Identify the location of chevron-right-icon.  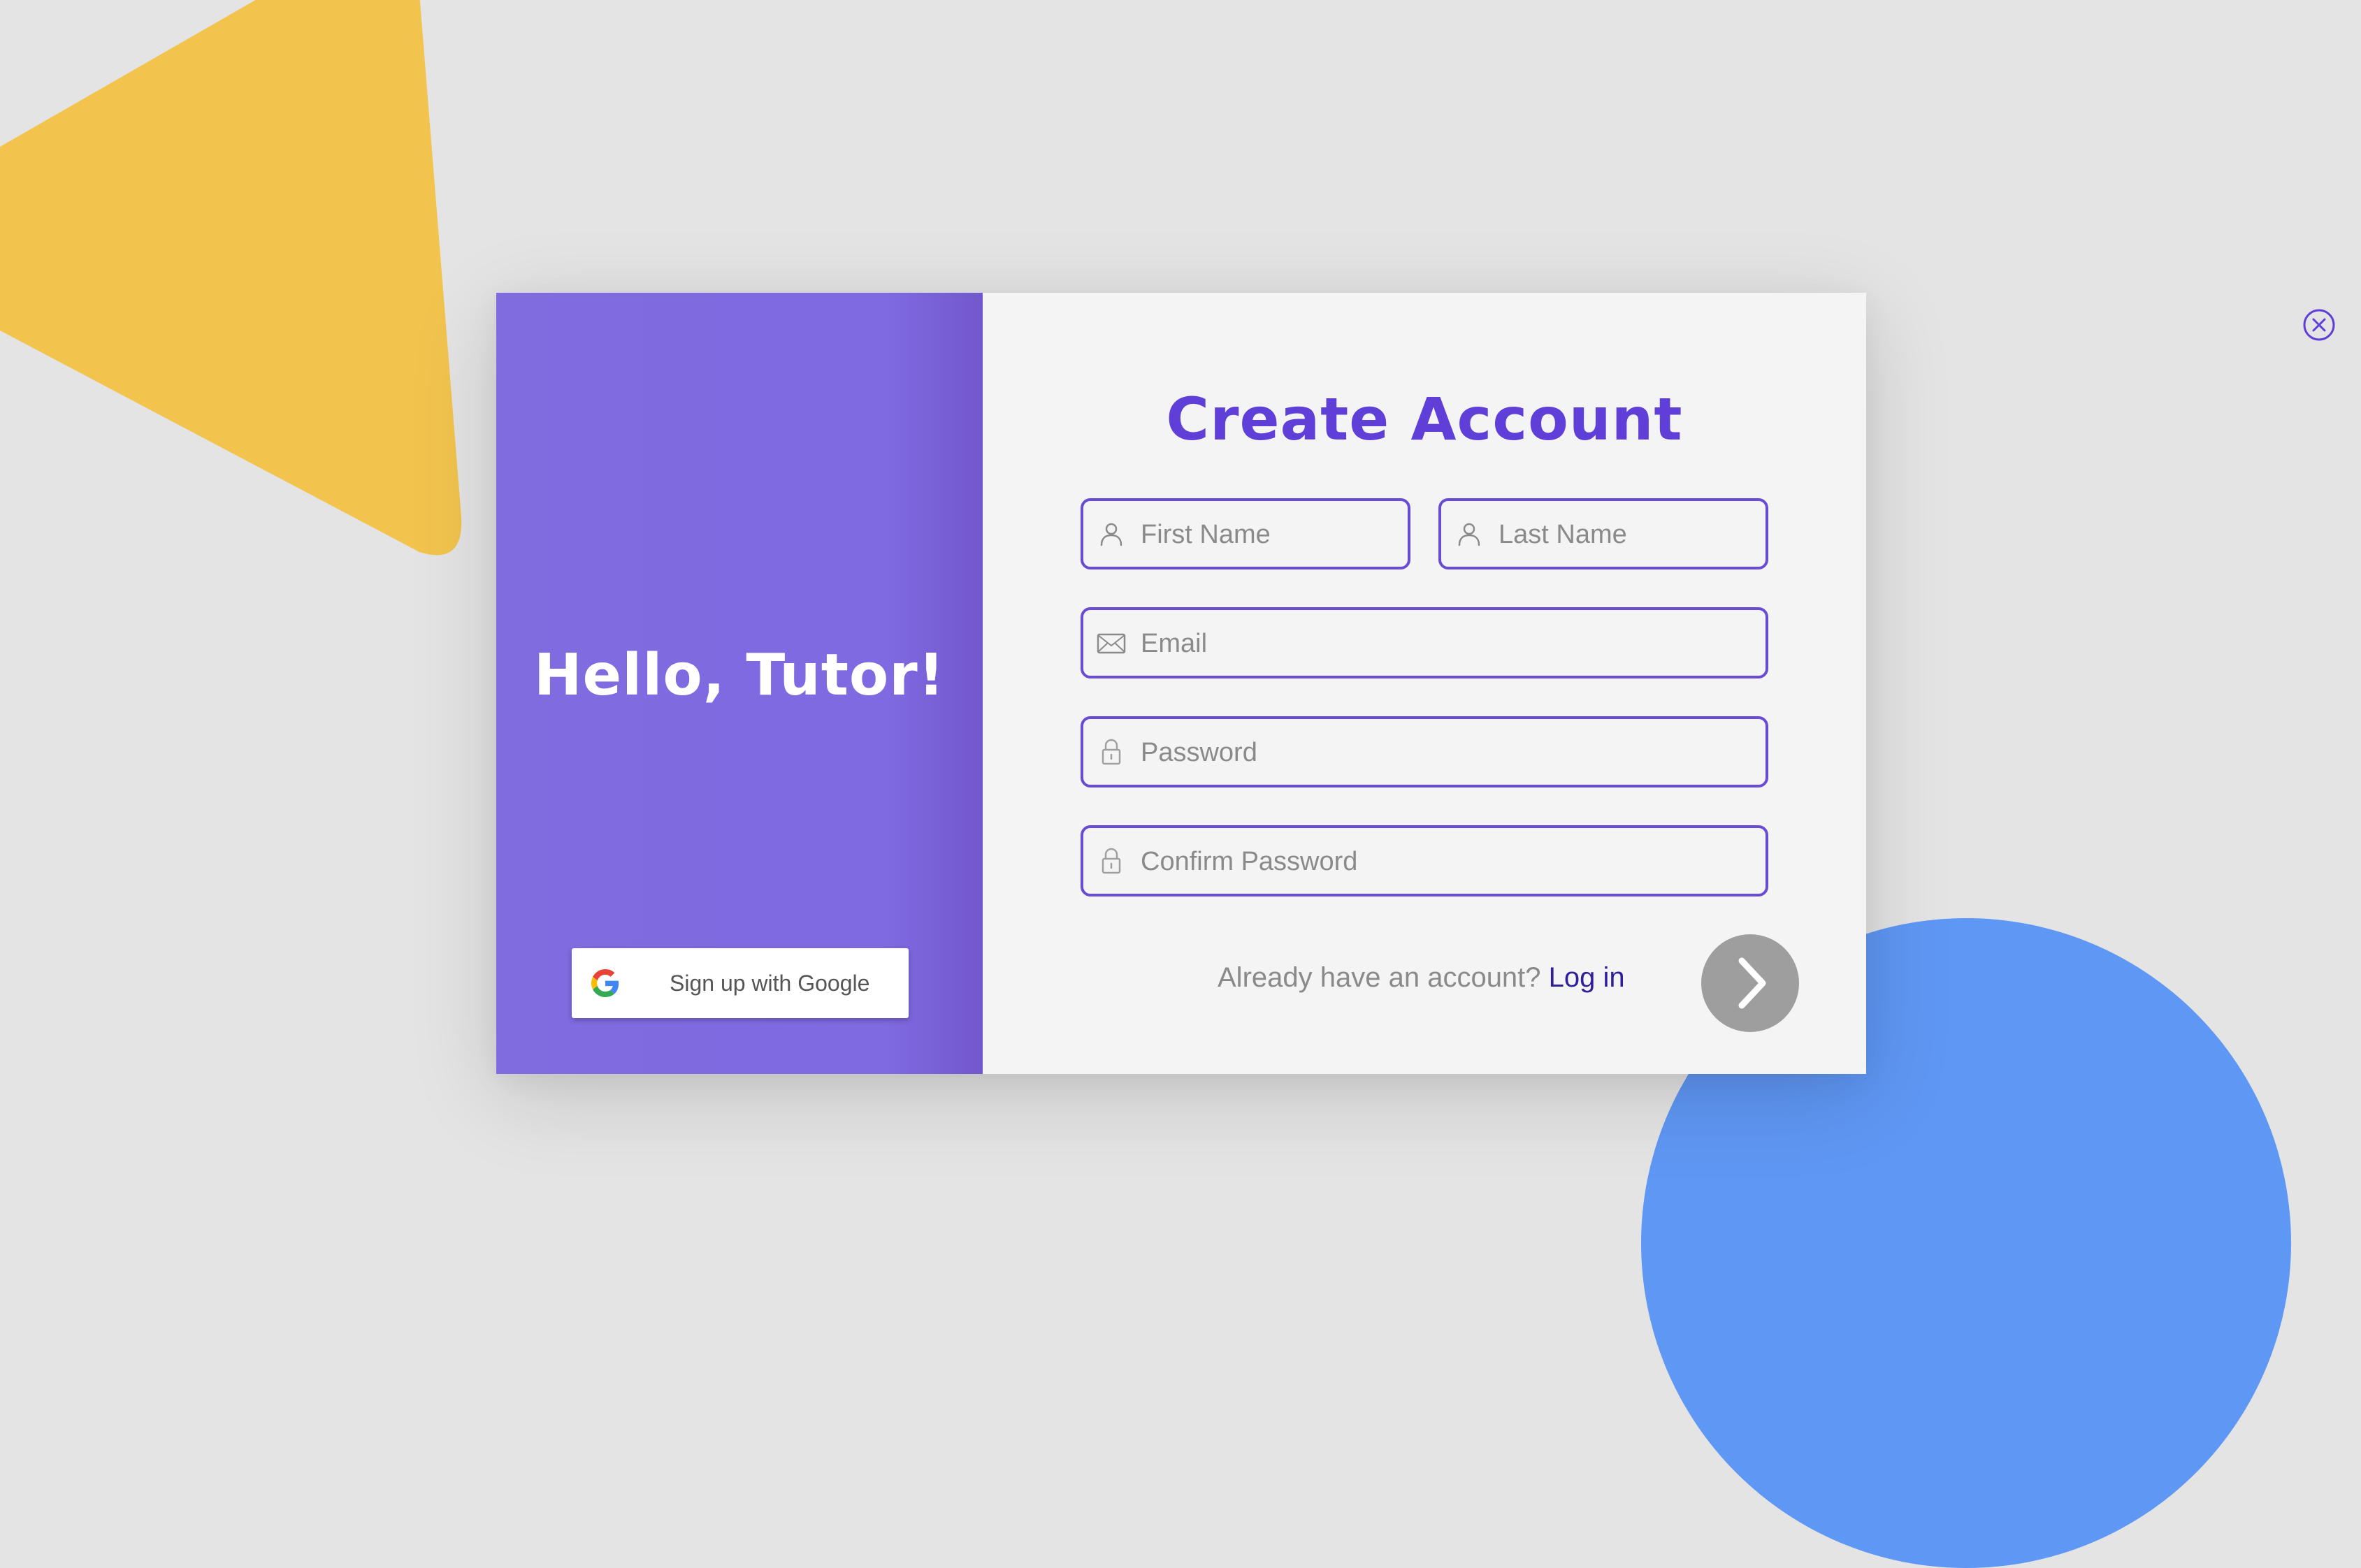
(1752, 983).